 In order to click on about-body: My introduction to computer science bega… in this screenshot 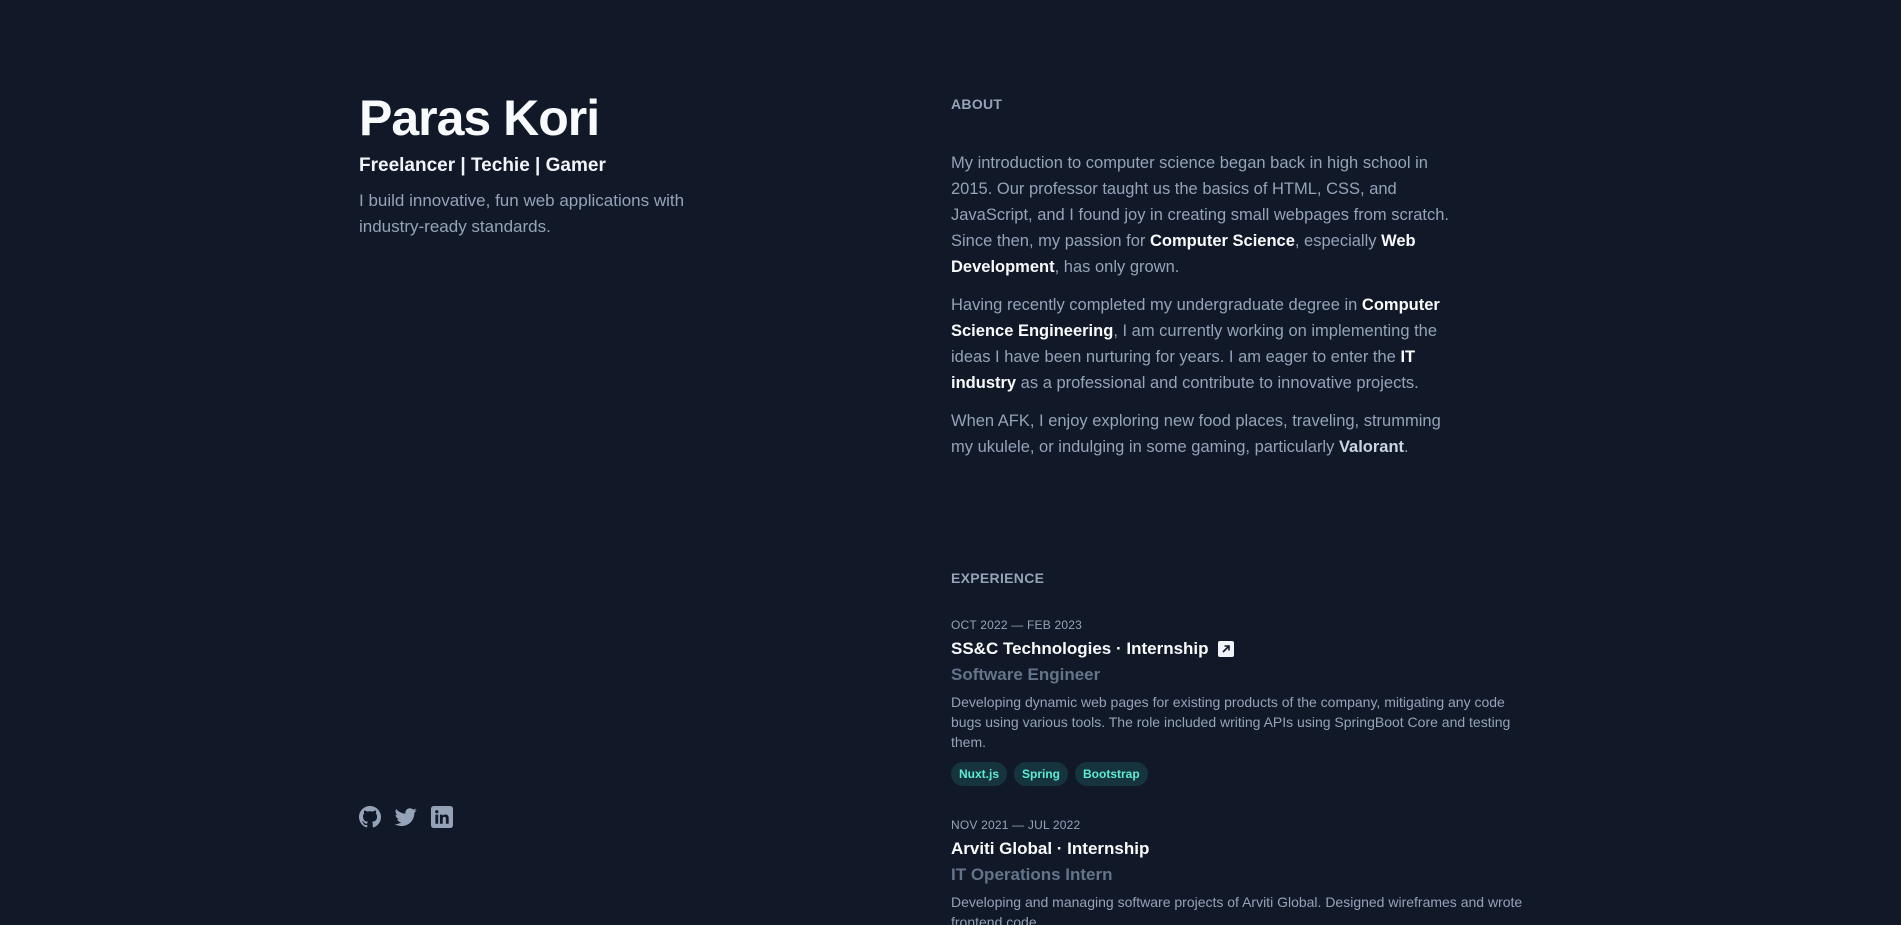, I will do `click(1208, 305)`.